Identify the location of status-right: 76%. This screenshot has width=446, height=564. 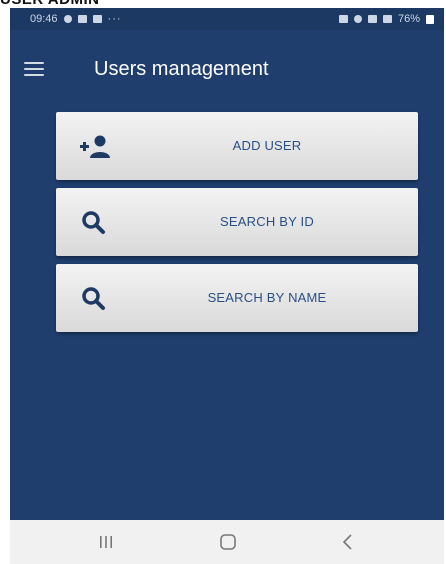
(386, 19).